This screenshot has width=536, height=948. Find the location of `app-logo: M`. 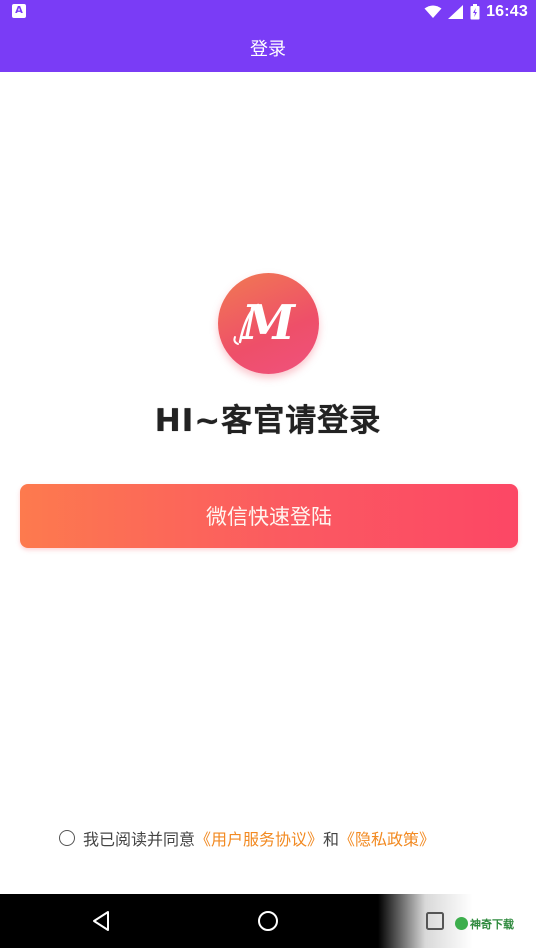

app-logo: M is located at coordinates (268, 323).